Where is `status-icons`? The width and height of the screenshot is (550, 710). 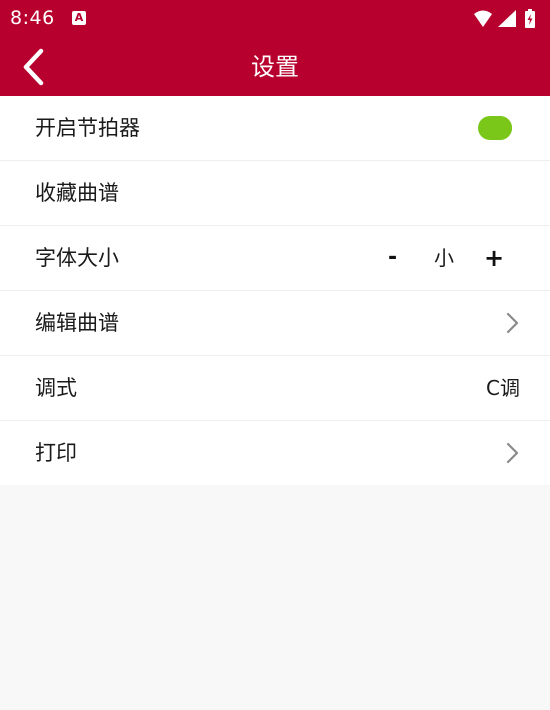
status-icons is located at coordinates (504, 18).